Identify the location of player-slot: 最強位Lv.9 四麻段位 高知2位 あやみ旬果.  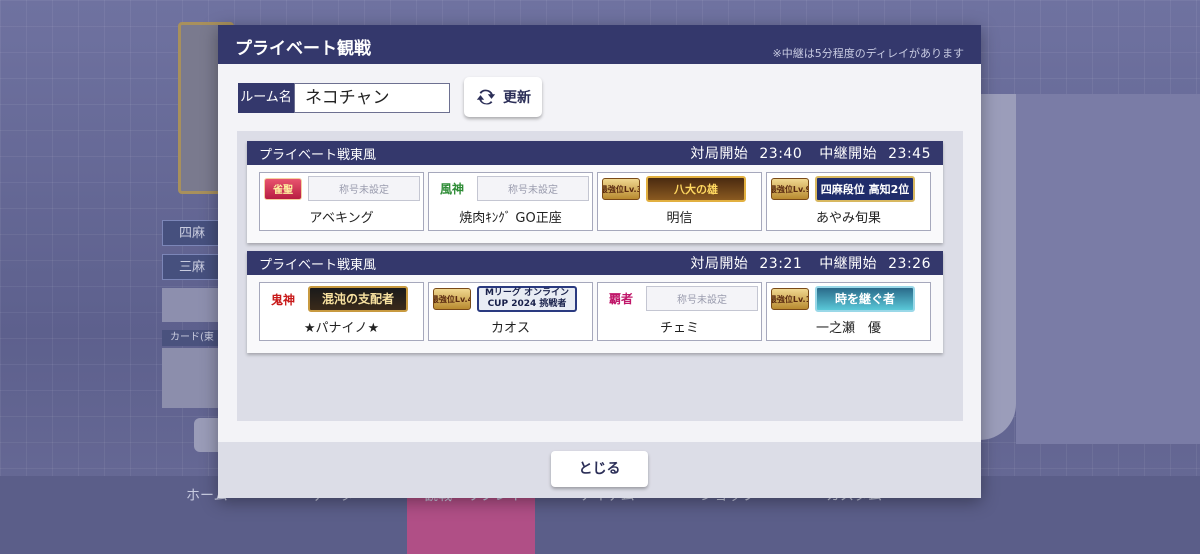
(848, 201).